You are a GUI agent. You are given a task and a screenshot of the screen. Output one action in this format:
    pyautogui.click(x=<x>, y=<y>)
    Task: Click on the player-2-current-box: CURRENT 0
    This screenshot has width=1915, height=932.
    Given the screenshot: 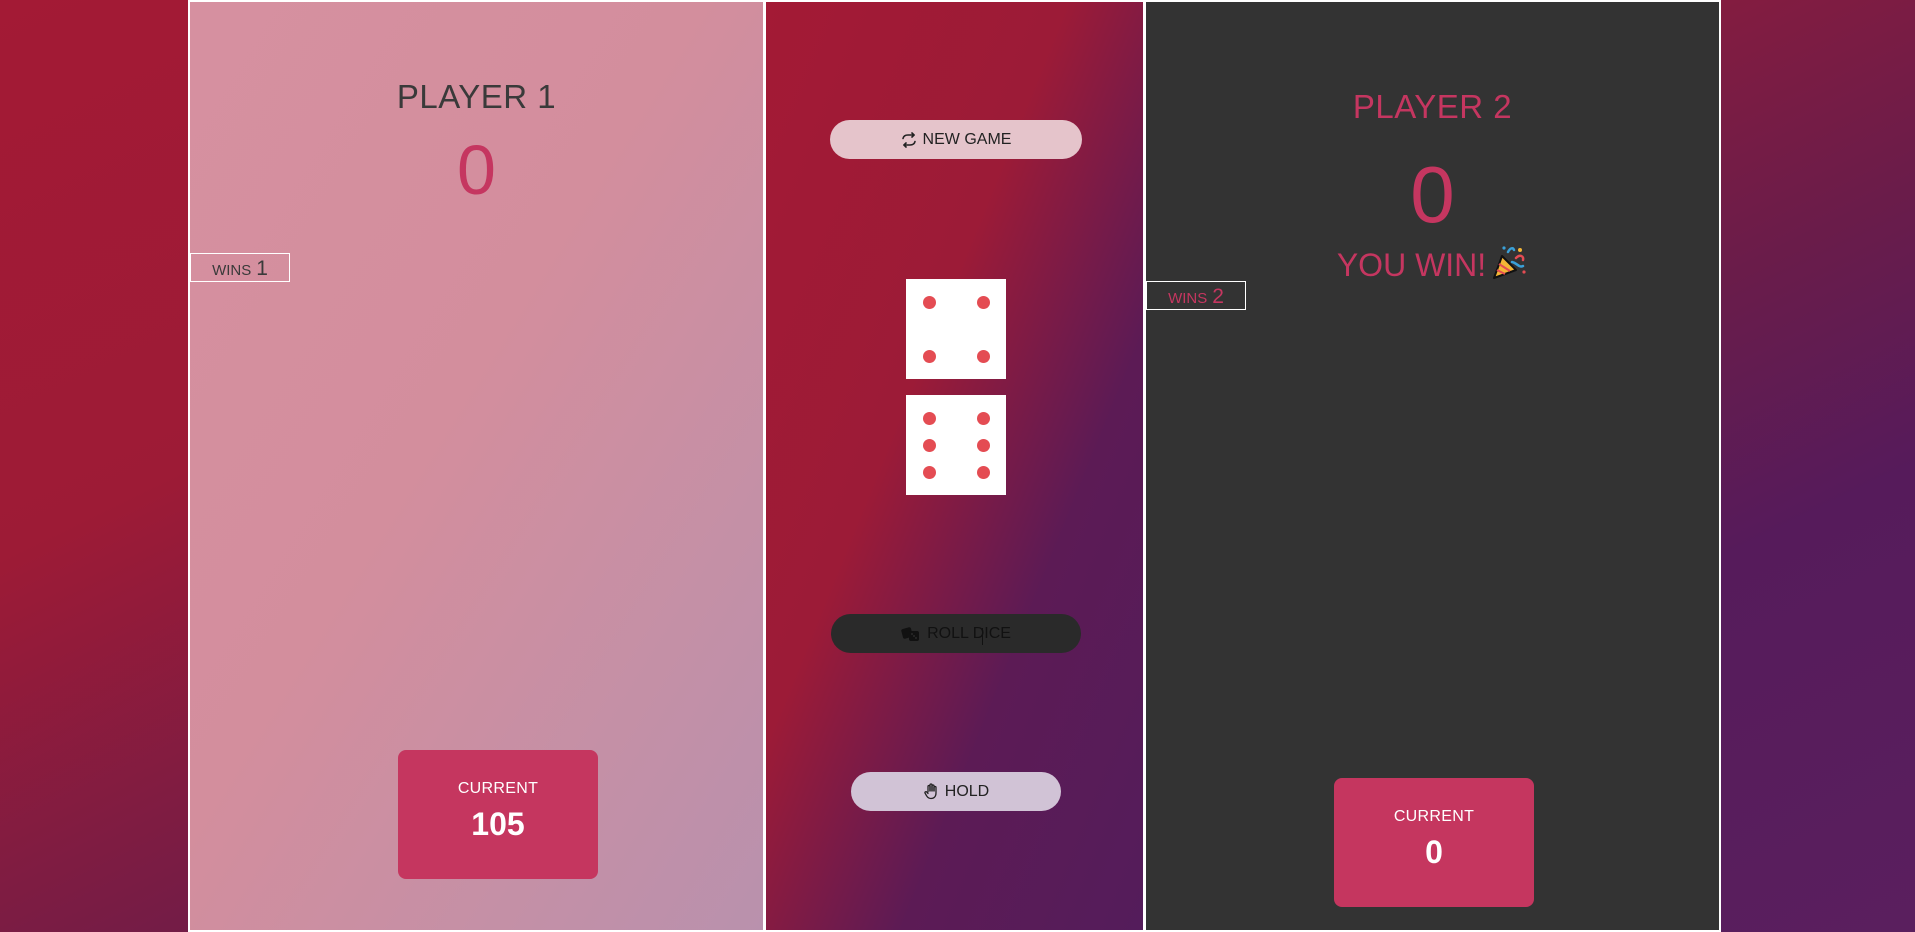 What is the action you would take?
    pyautogui.click(x=1434, y=842)
    